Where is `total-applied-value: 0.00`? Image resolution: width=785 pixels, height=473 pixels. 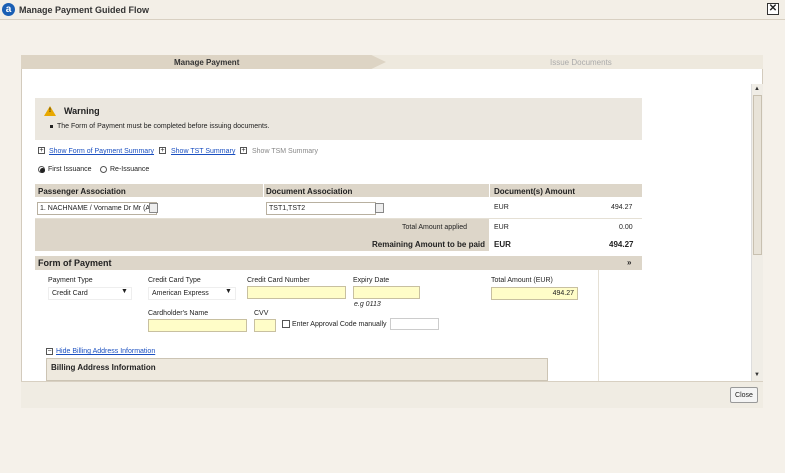
total-applied-value: 0.00 is located at coordinates (626, 227).